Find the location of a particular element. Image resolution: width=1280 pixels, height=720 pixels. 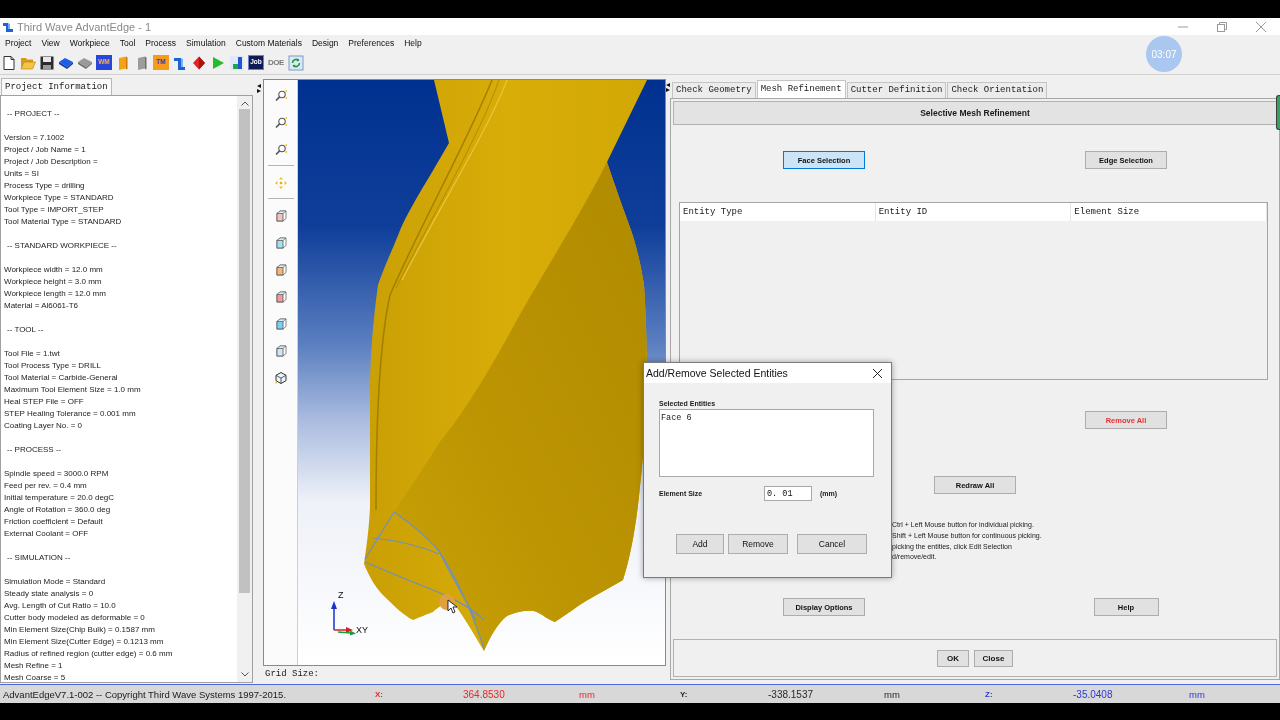

dialog-button: Cancel is located at coordinates (832, 544).